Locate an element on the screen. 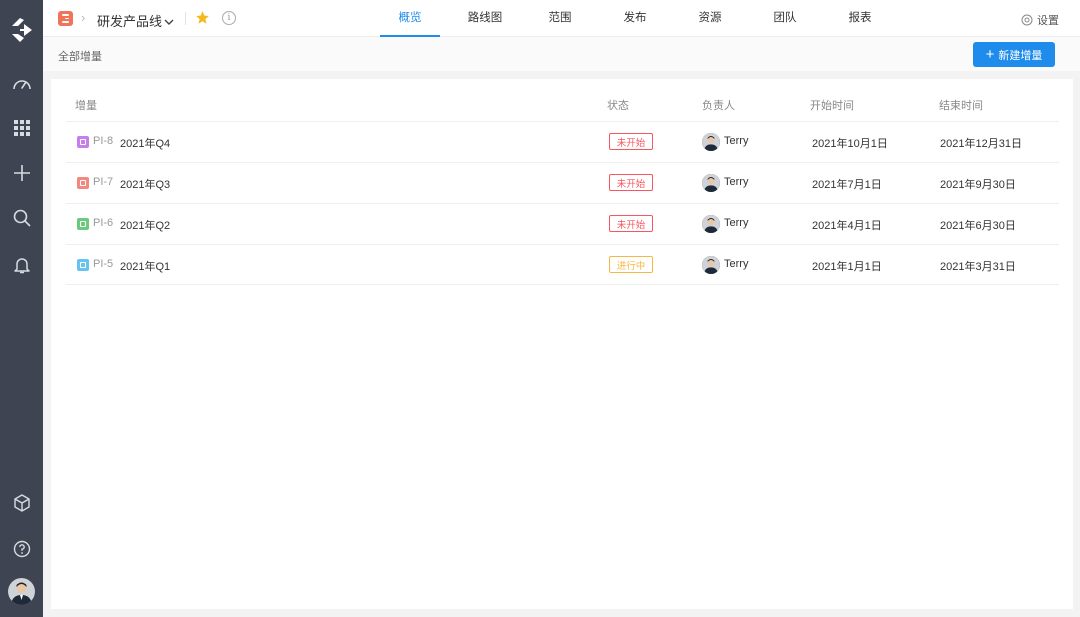  settings-label: 设置 is located at coordinates (1048, 21).